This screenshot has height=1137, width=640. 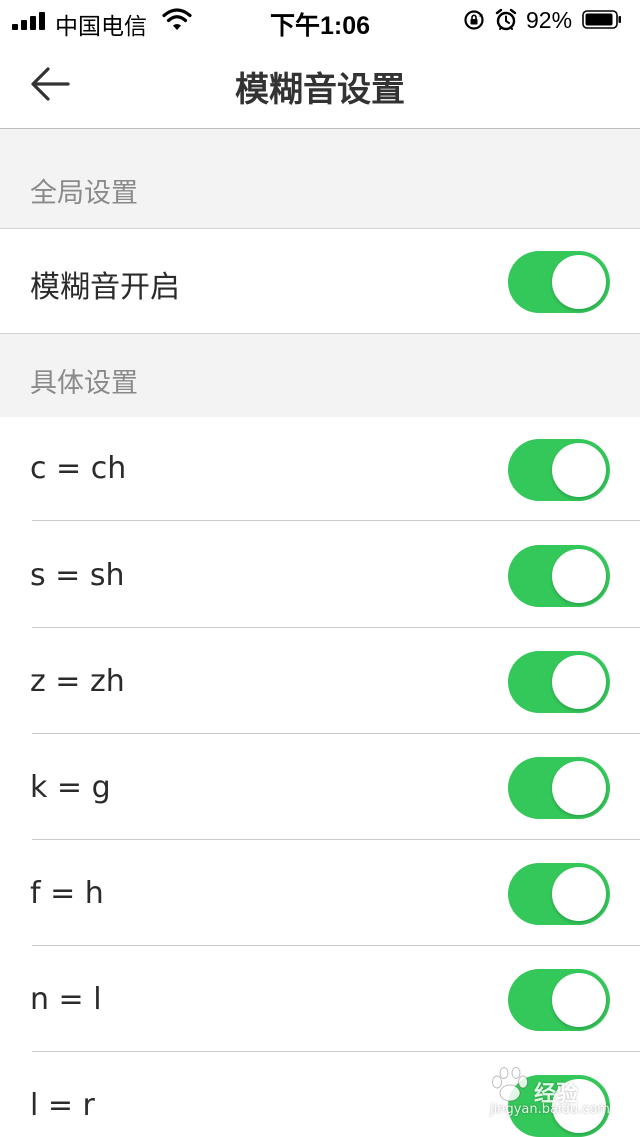 What do you see at coordinates (320, 999) in the screenshot?
I see `settings-row-n-l: n = l` at bounding box center [320, 999].